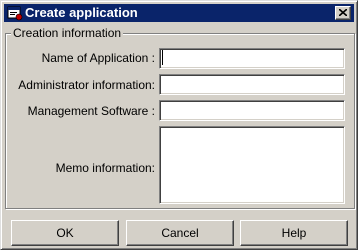 This screenshot has height=250, width=358. What do you see at coordinates (162, 57) in the screenshot?
I see `text-caret` at bounding box center [162, 57].